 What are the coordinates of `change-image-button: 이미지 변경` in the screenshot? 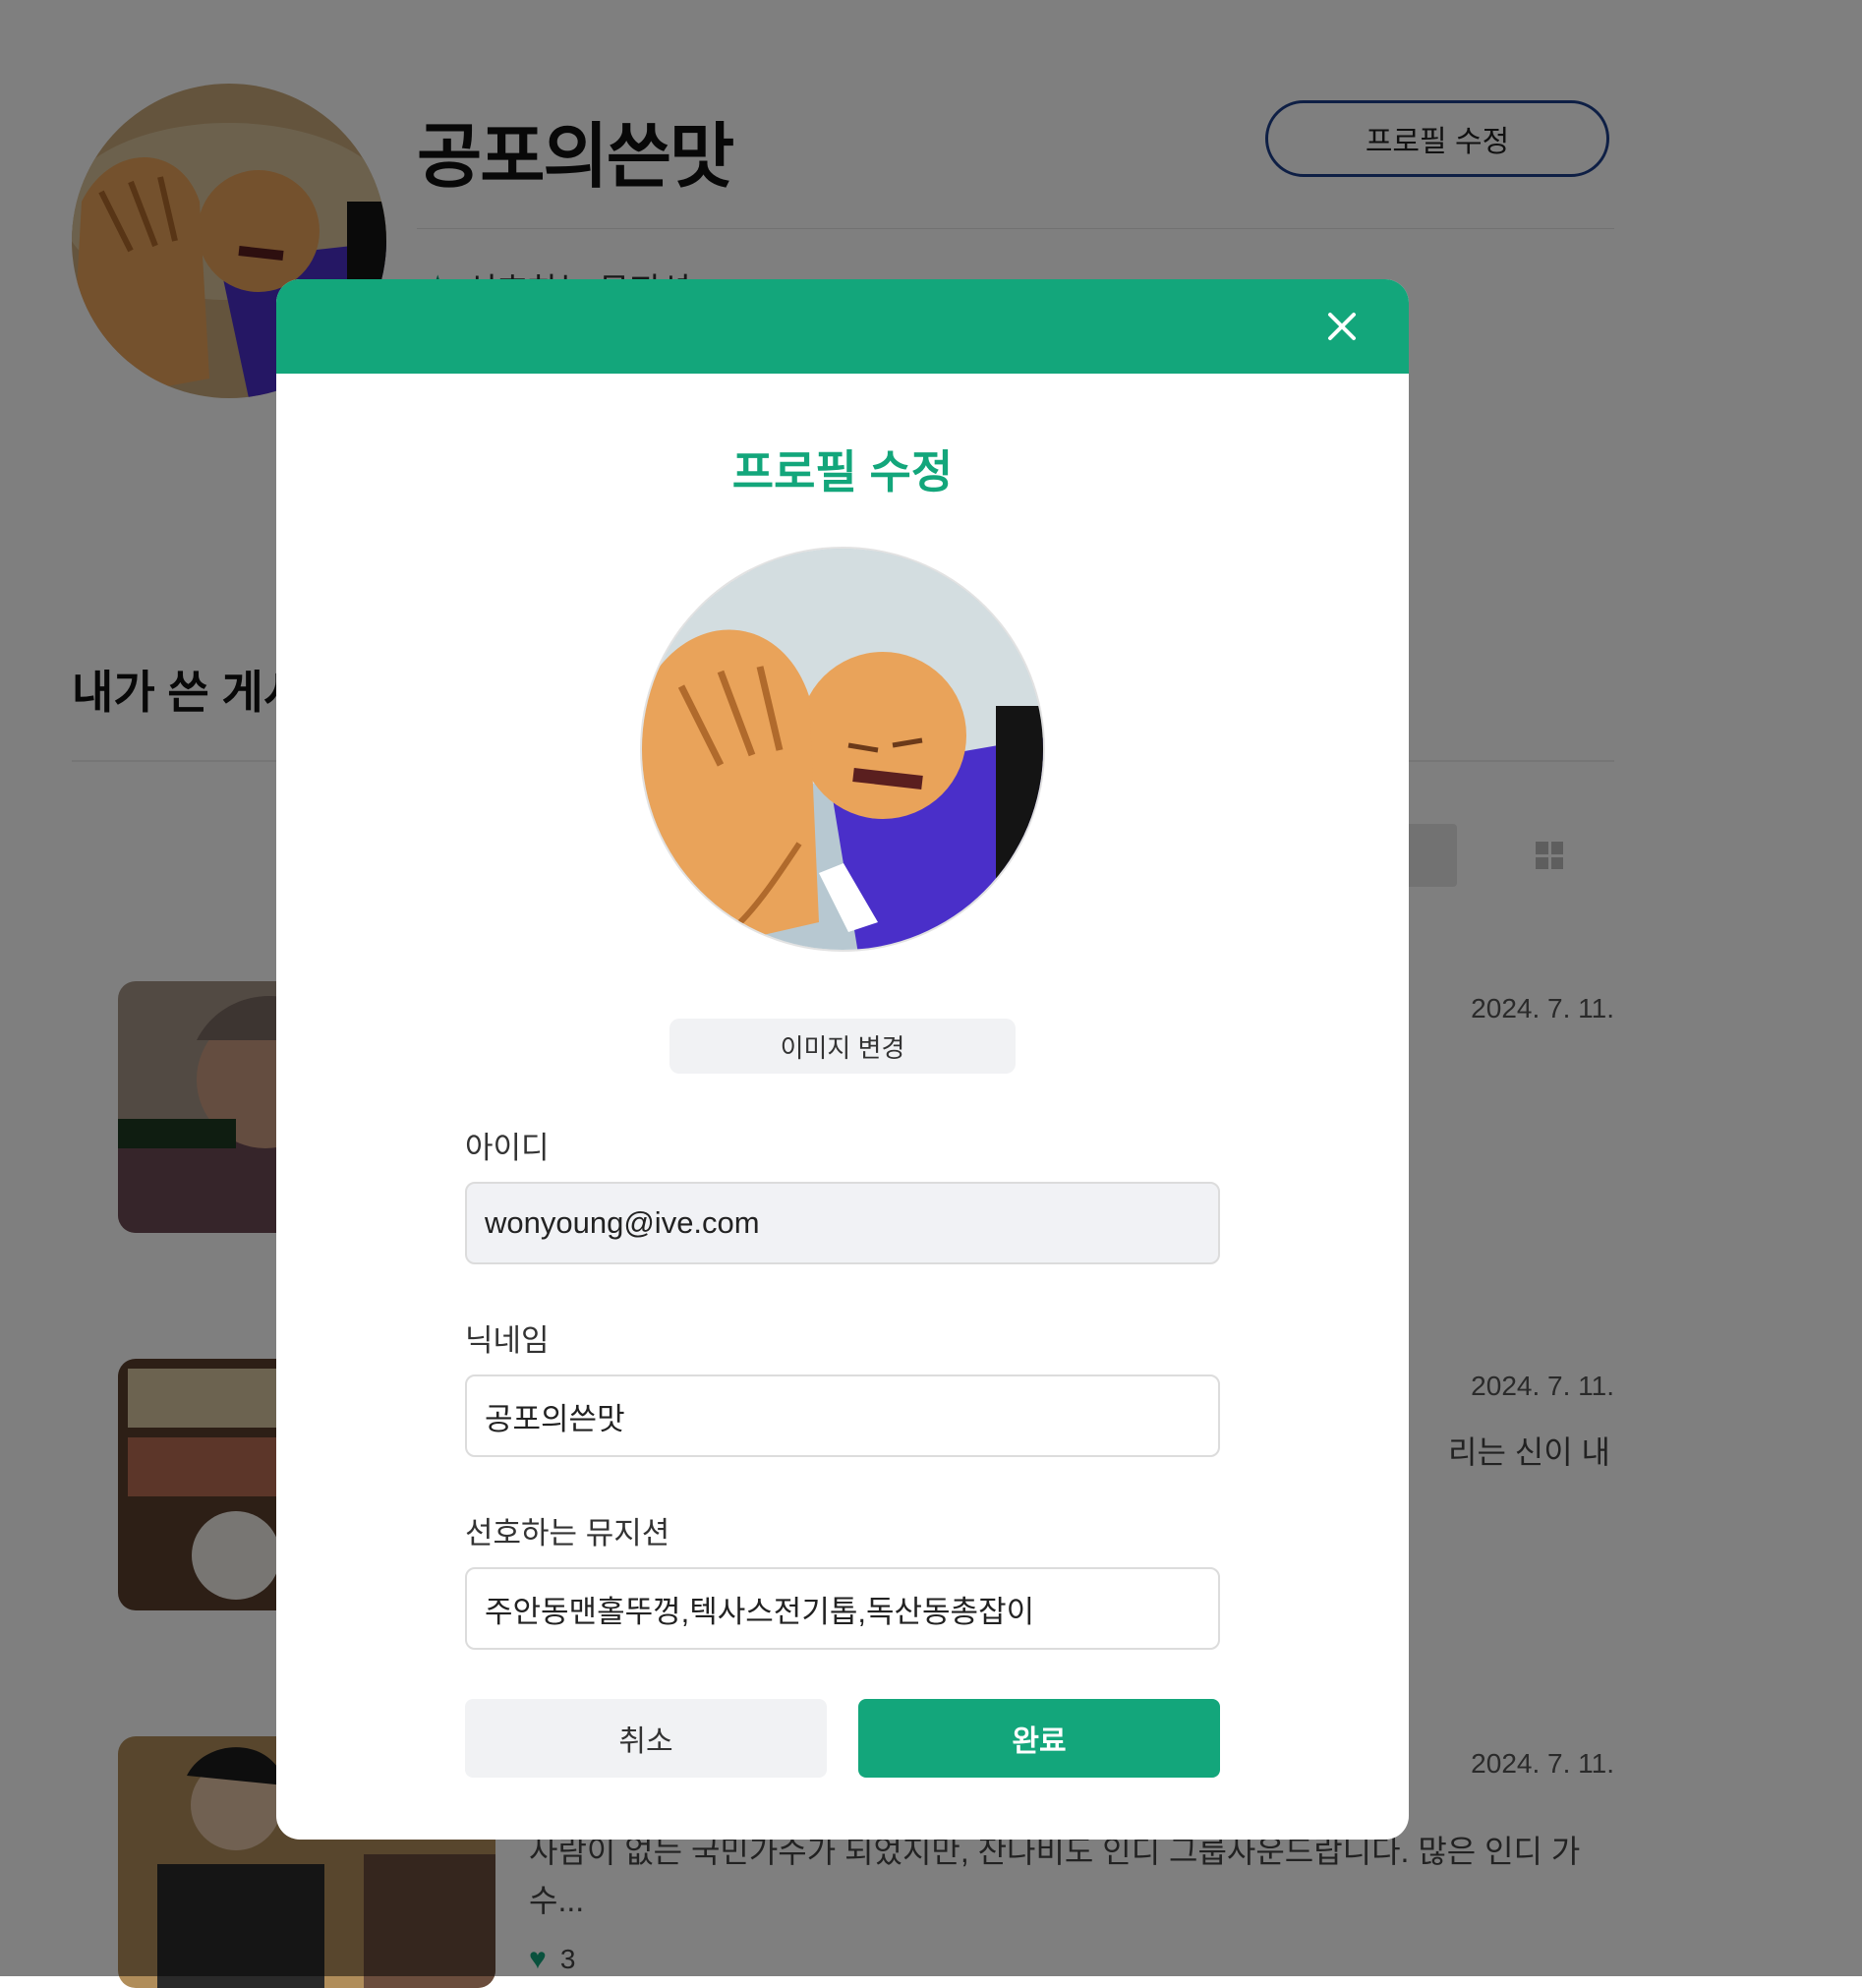 It's located at (843, 1046).